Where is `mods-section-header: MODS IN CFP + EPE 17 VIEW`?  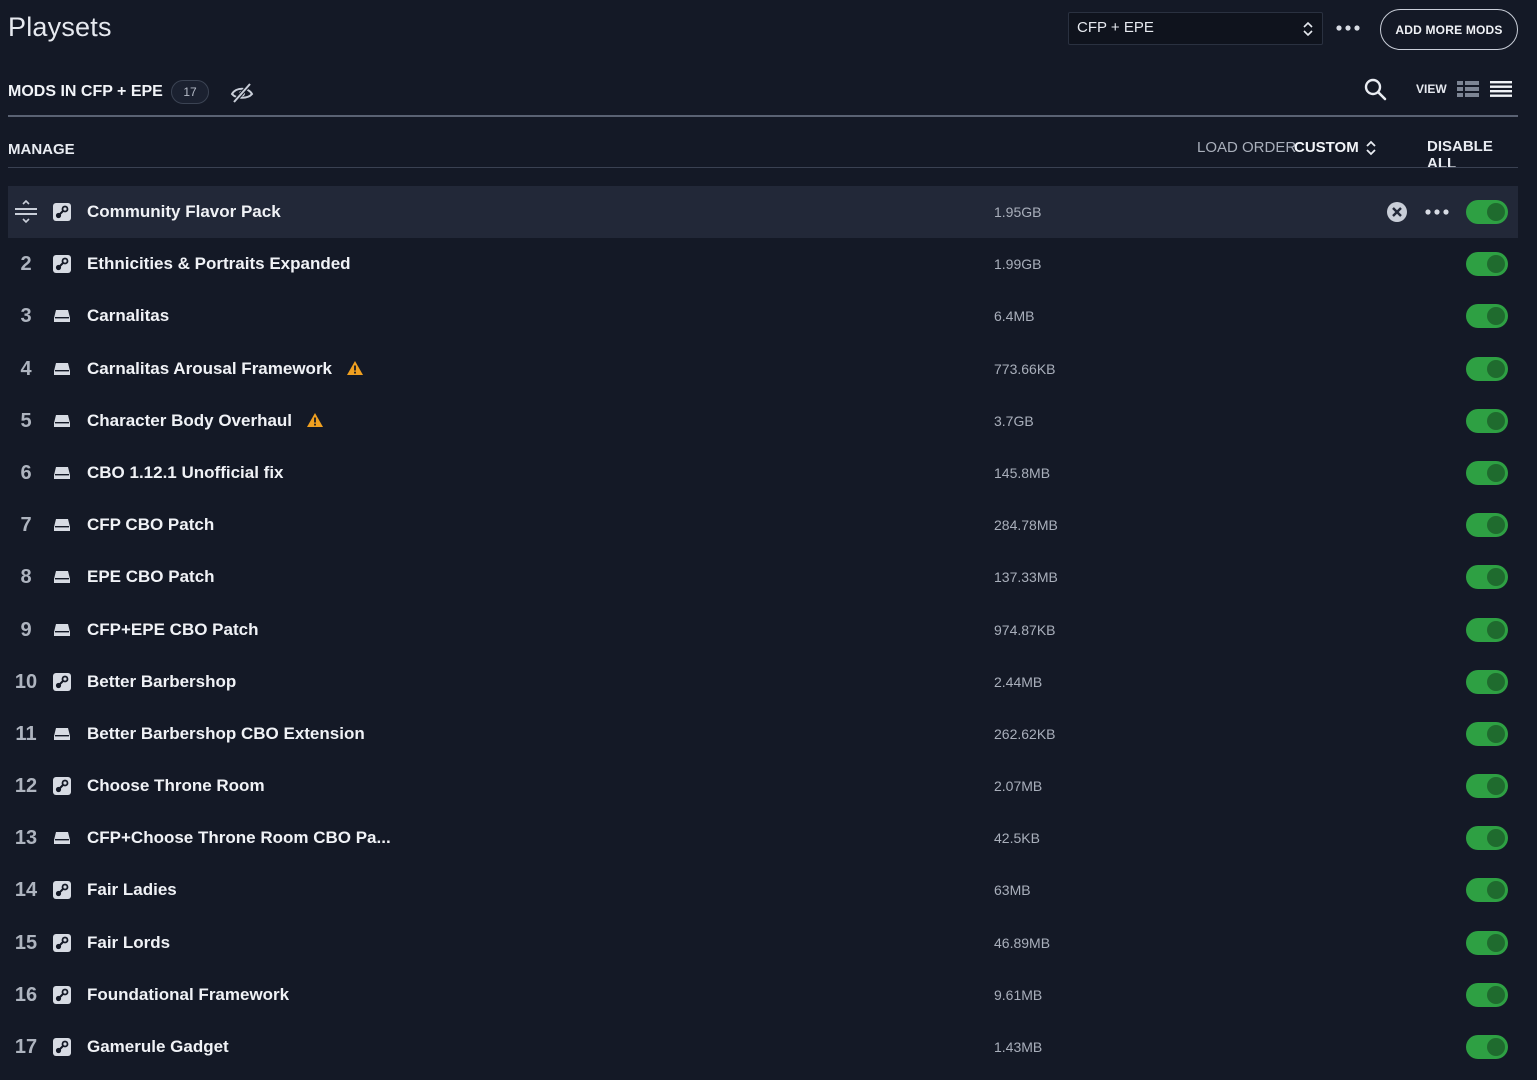
mods-section-header: MODS IN CFP + EPE 17 VIEW is located at coordinates (763, 95).